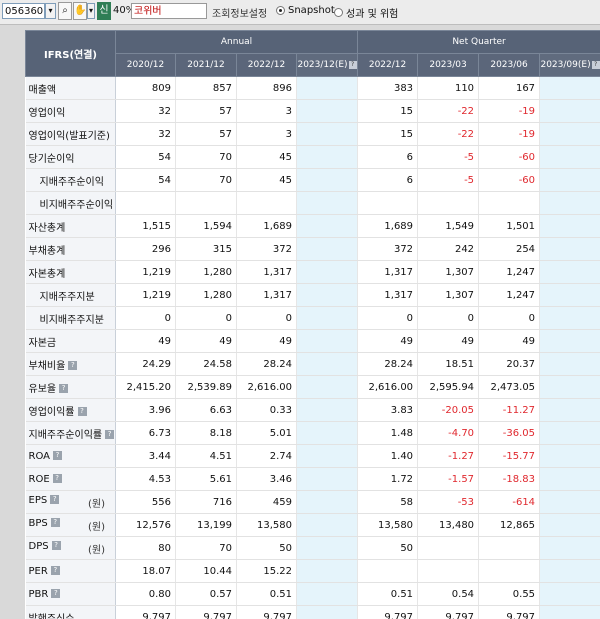 This screenshot has width=600, height=619. What do you see at coordinates (206, 456) in the screenshot?
I see `table-cell: 4.51` at bounding box center [206, 456].